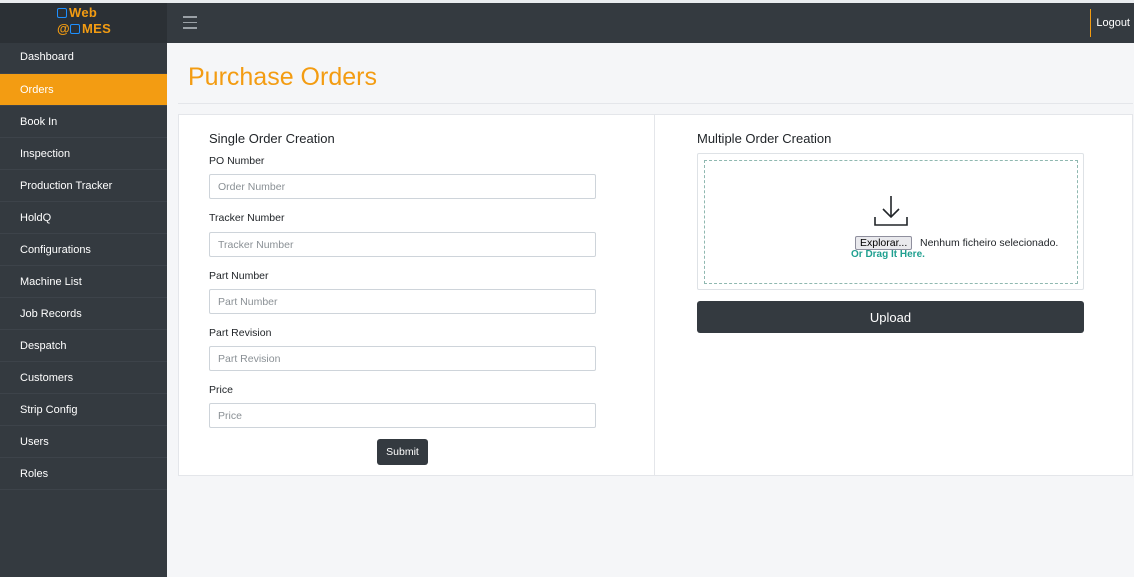 This screenshot has height=577, width=1134. I want to click on title-divider, so click(655, 103).